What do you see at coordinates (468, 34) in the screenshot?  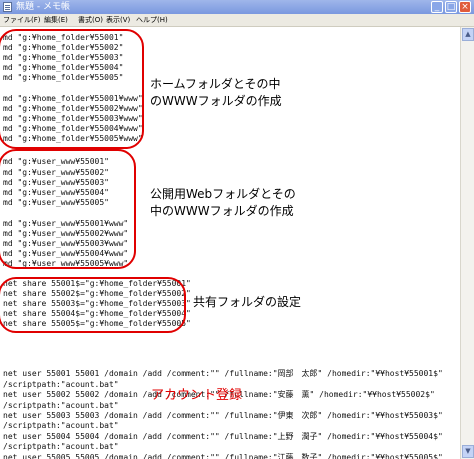 I see `scroll-up-icon: ▲` at bounding box center [468, 34].